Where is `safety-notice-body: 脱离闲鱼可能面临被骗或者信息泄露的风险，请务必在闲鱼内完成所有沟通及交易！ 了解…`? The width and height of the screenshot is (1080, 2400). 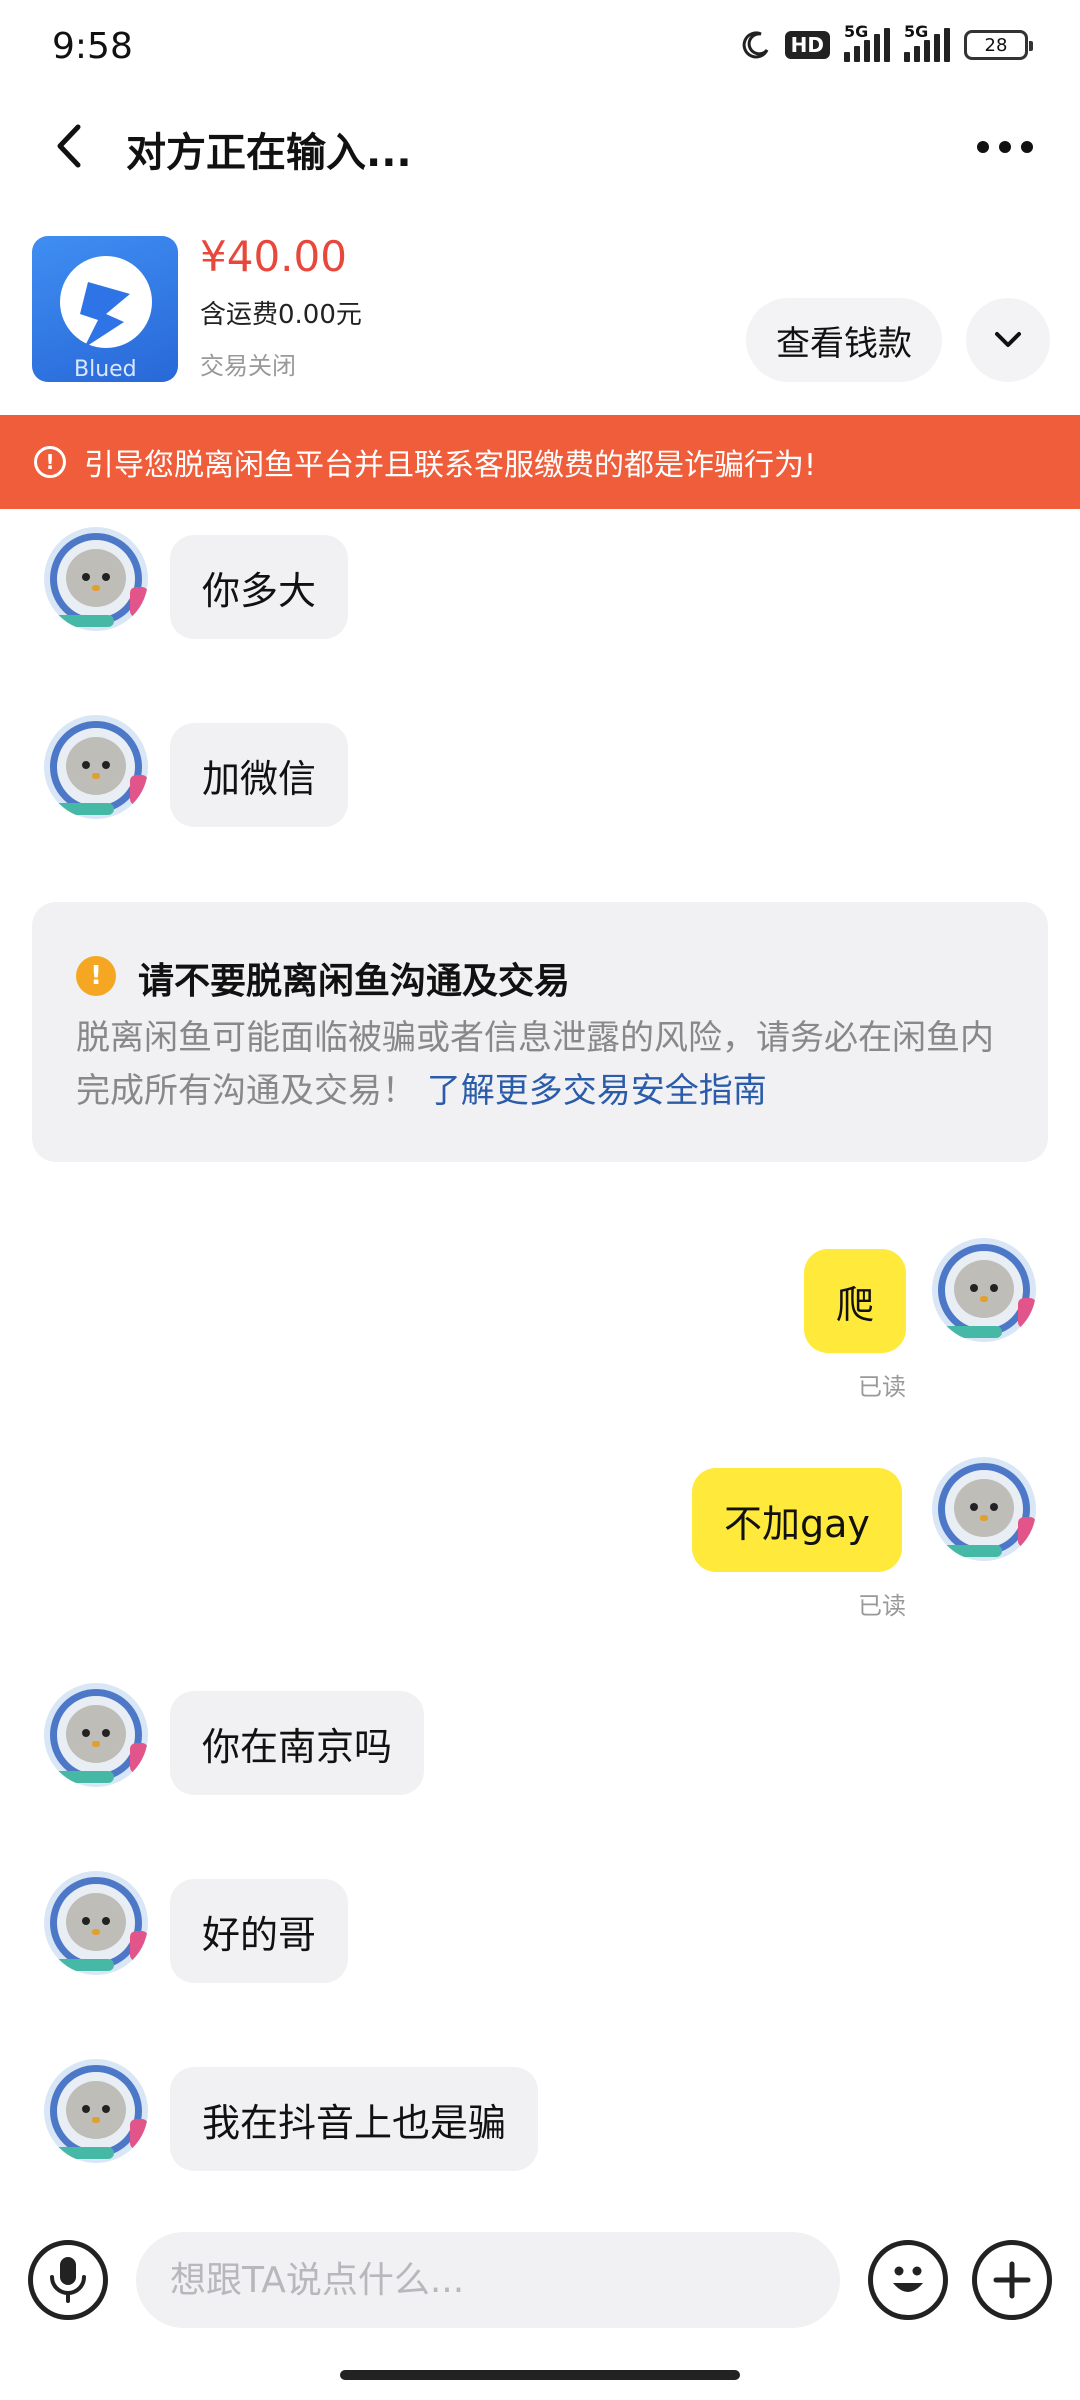
safety-notice-body: 脱离闲鱼可能面临被骗或者信息泄露的风险，请务必在闲鱼内完成所有沟通及交易！ 了解… is located at coordinates (535, 1064).